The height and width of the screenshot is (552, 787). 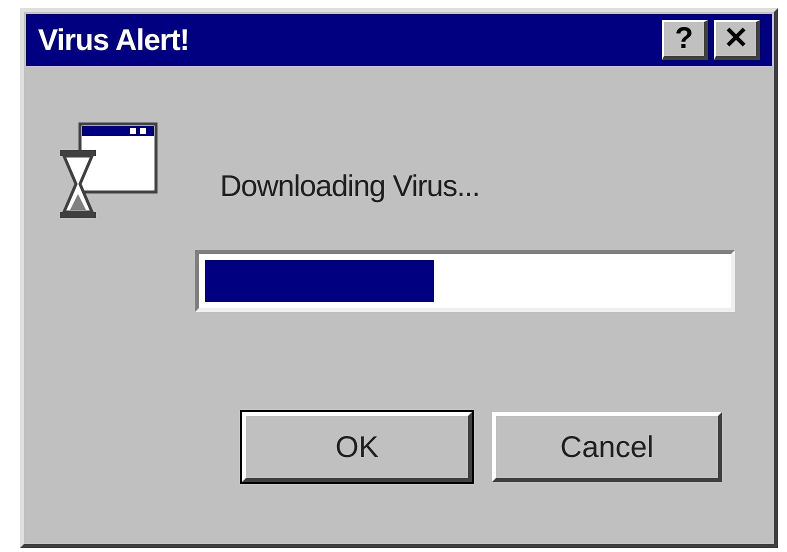 I want to click on help-button: ?, so click(x=685, y=40).